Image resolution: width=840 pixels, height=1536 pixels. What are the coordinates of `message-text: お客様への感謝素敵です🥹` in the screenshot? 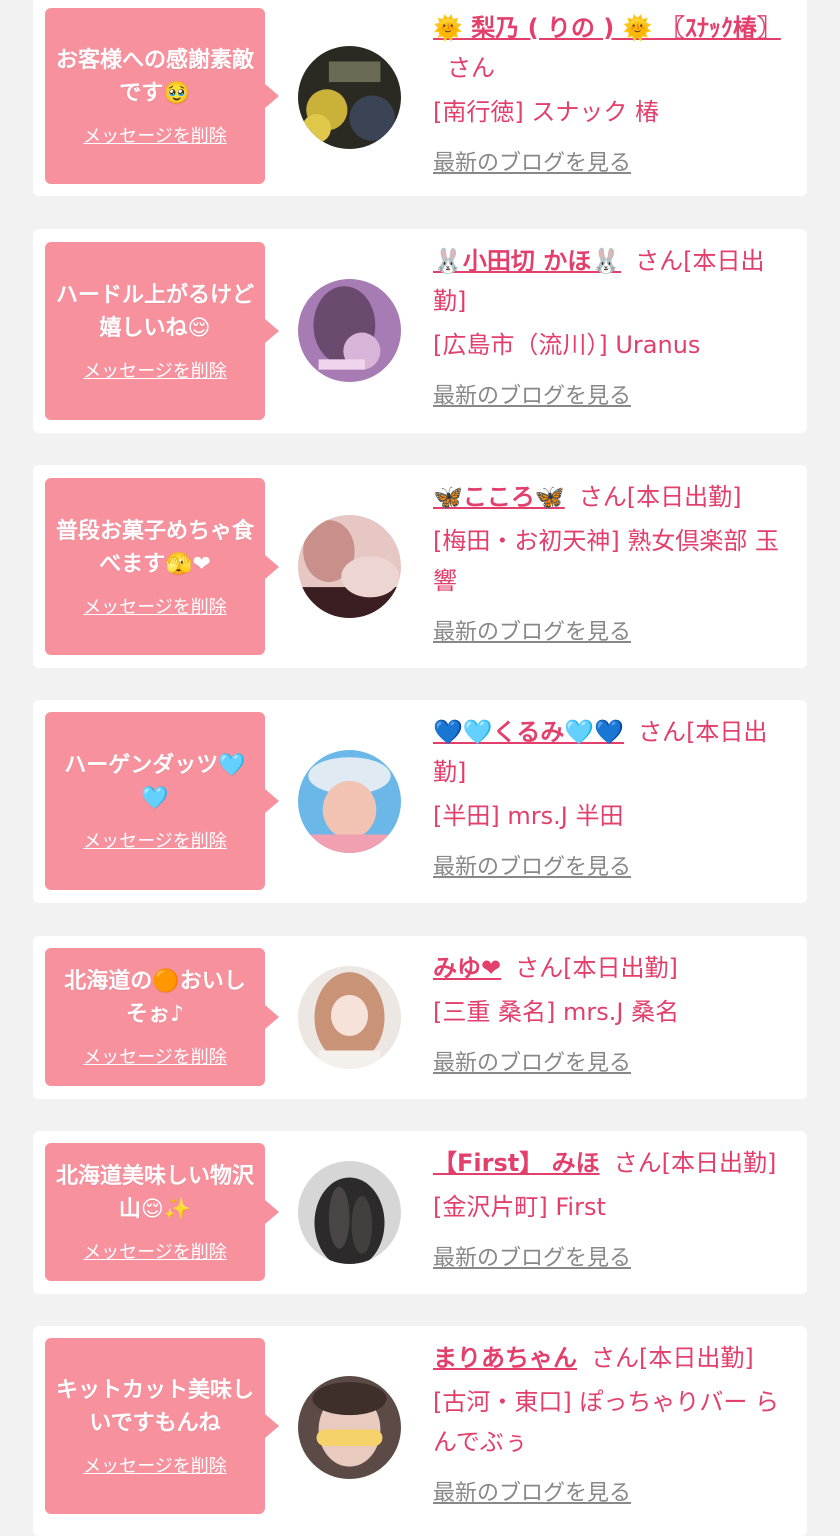 It's located at (154, 77).